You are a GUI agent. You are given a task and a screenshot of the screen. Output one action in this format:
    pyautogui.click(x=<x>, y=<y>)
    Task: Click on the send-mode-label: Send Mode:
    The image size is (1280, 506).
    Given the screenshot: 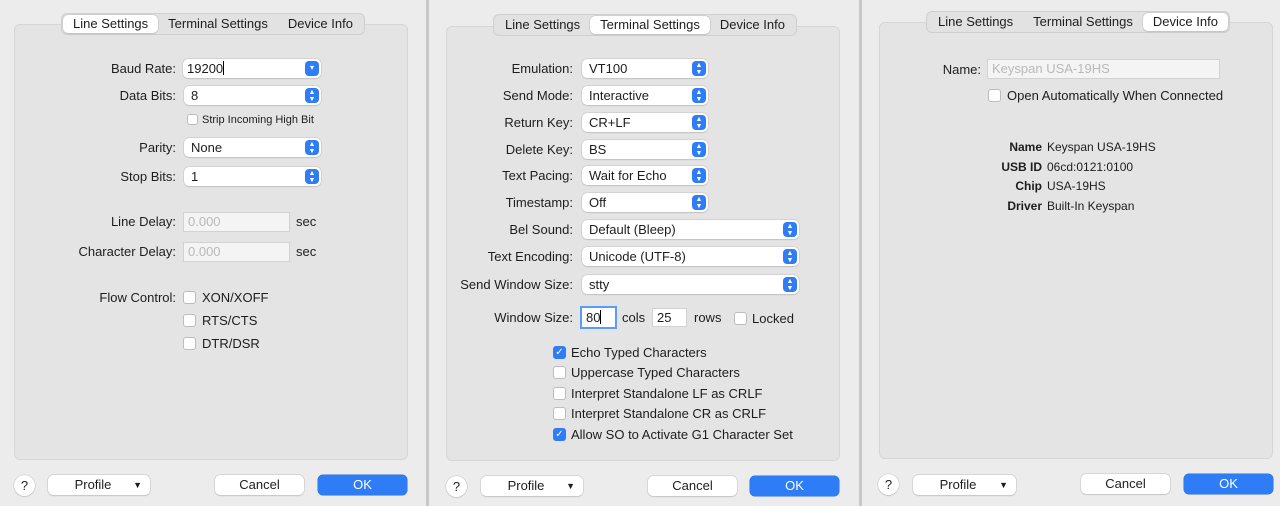 What is the action you would take?
    pyautogui.click(x=537, y=95)
    